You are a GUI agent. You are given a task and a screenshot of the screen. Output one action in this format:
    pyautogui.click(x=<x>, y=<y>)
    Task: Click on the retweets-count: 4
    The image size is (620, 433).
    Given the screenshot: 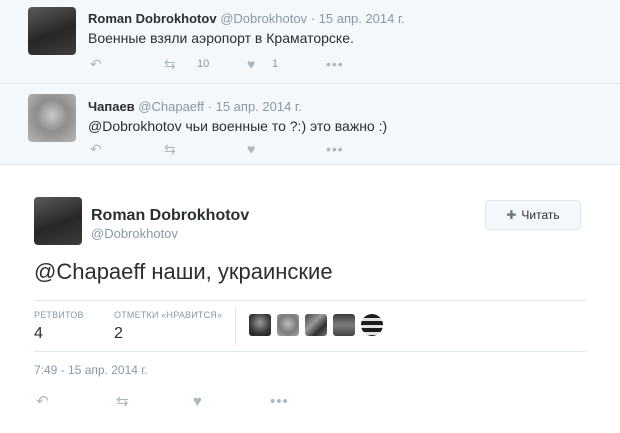 What is the action you would take?
    pyautogui.click(x=38, y=334)
    